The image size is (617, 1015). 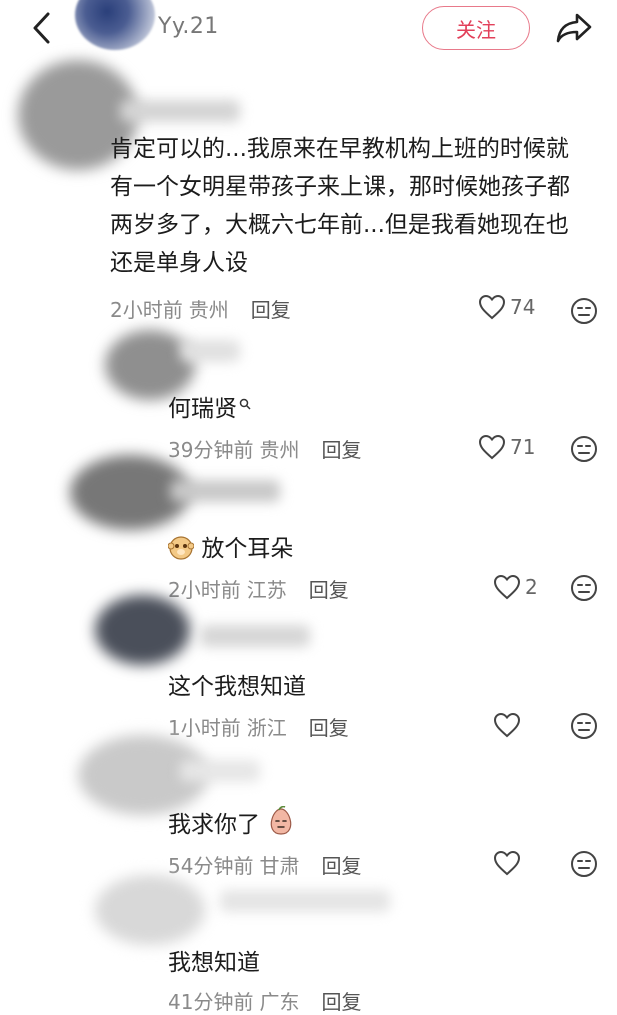 What do you see at coordinates (181, 548) in the screenshot?
I see `monkey-emoji-icon` at bounding box center [181, 548].